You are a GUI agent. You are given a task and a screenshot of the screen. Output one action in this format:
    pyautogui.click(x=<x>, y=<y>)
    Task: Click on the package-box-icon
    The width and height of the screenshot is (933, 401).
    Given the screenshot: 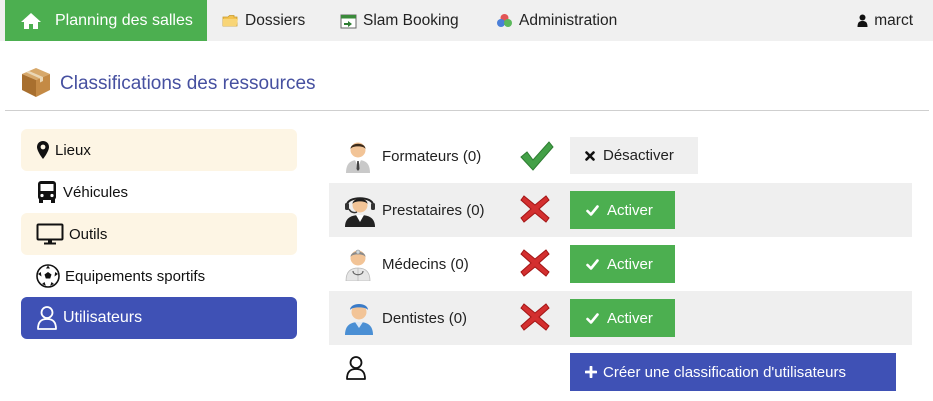 What is the action you would take?
    pyautogui.click(x=36, y=84)
    